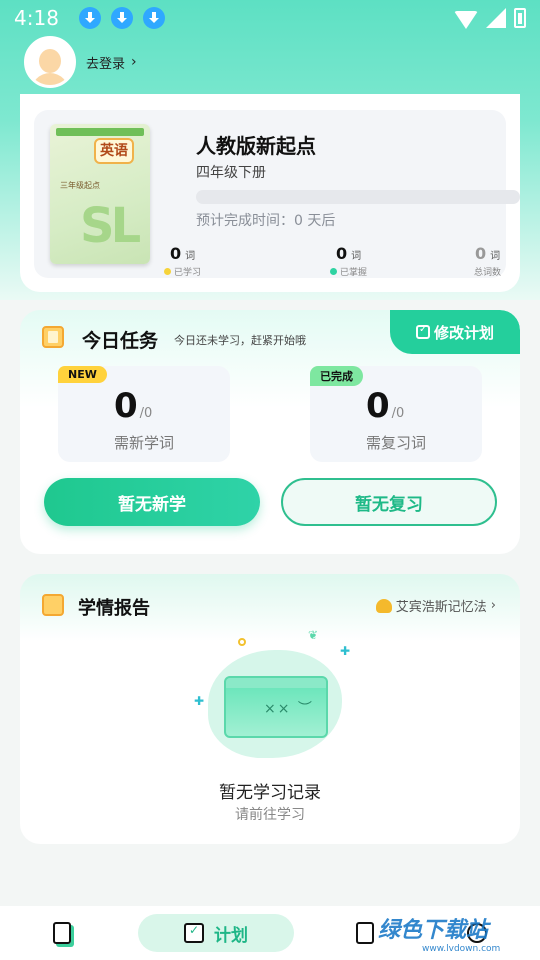 The height and width of the screenshot is (960, 540). I want to click on ebbinghaus-link: 艾宾浩斯记忆法 ›, so click(435, 605).